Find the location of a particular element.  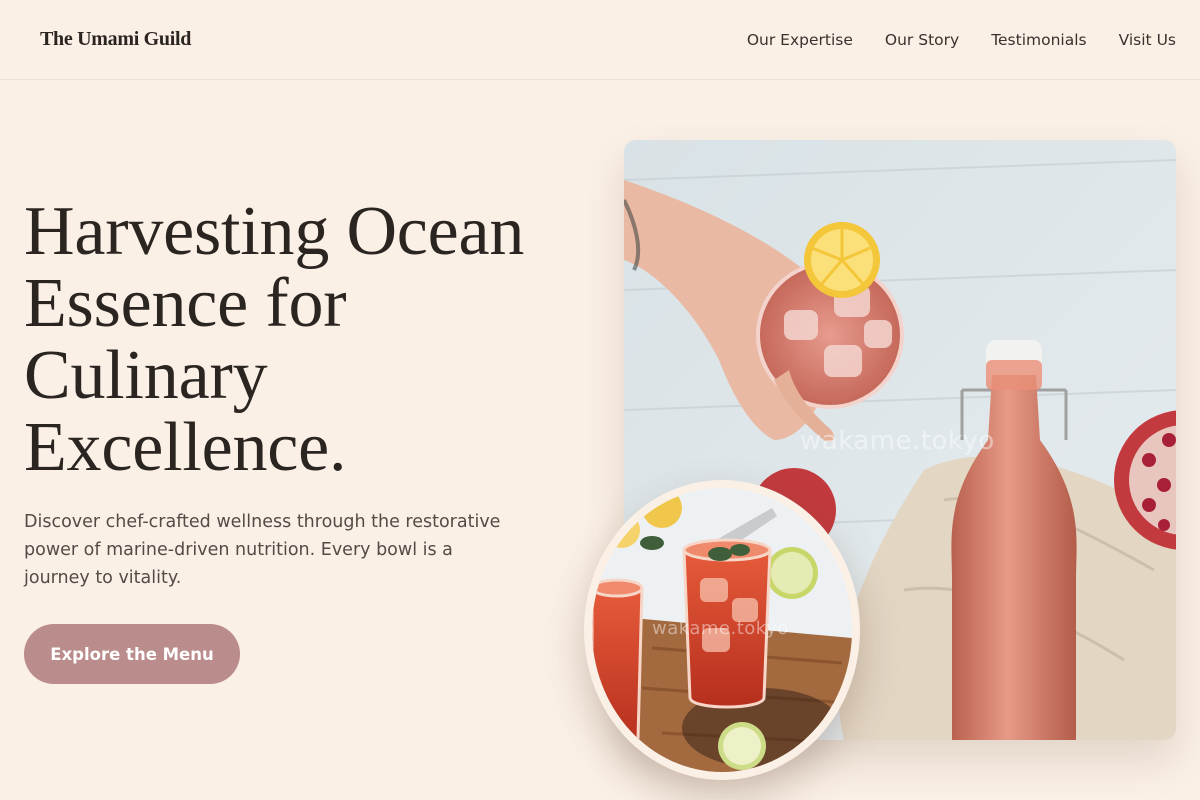

hero-inset-image: wakame.tokyo is located at coordinates (722, 630).